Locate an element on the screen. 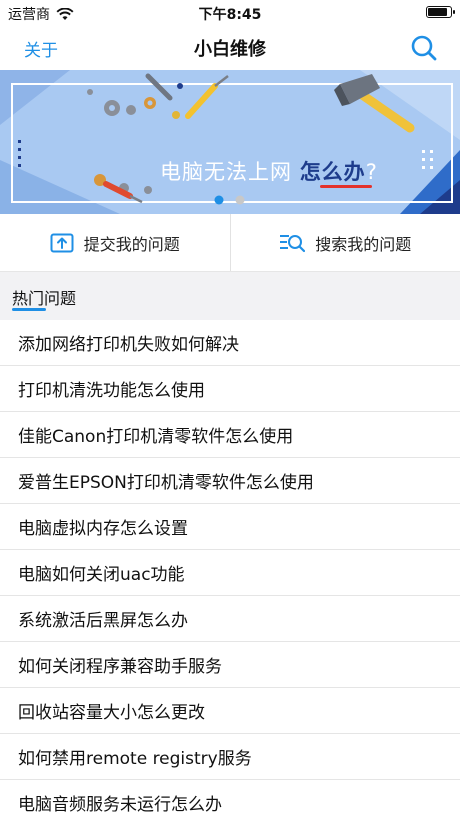 The width and height of the screenshot is (460, 818). search-question-button: 搜索我的问题 is located at coordinates (345, 242).